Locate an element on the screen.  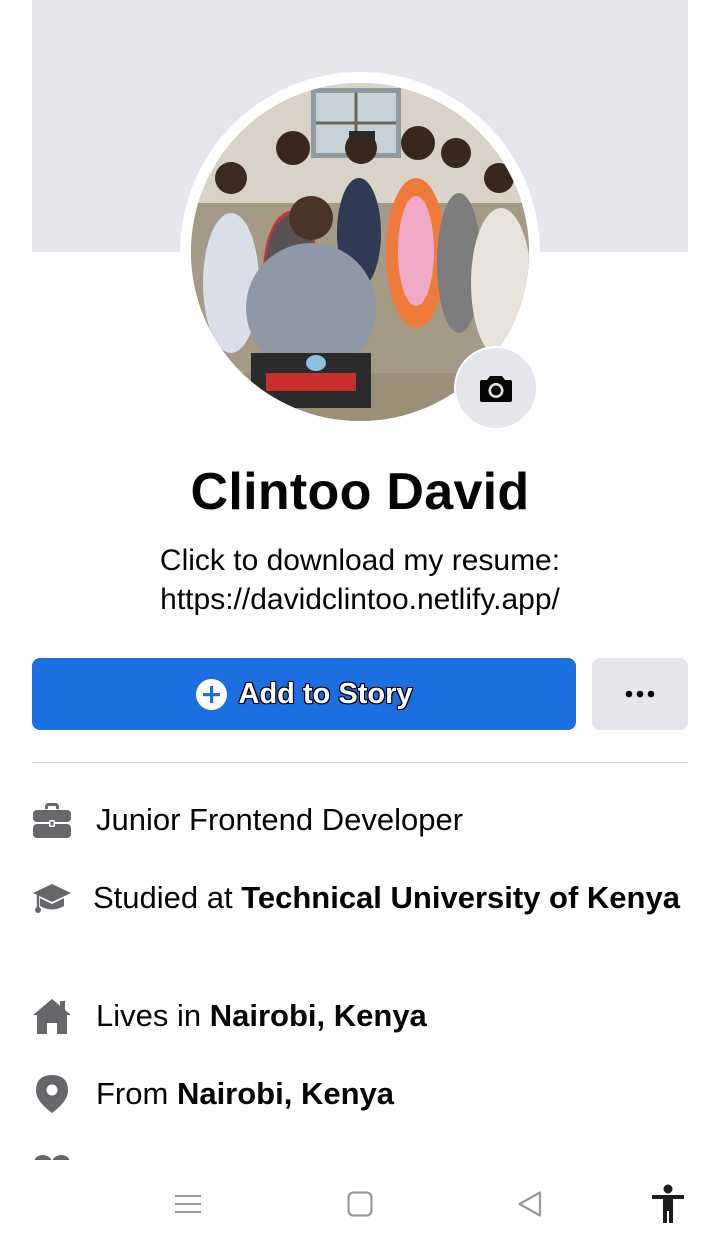
detail-education: Studied at Technical University of Kenya is located at coordinates (360, 898).